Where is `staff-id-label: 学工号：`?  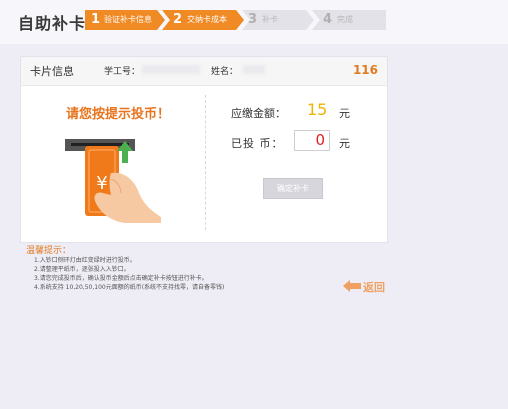 staff-id-label: 学工号： is located at coordinates (122, 72).